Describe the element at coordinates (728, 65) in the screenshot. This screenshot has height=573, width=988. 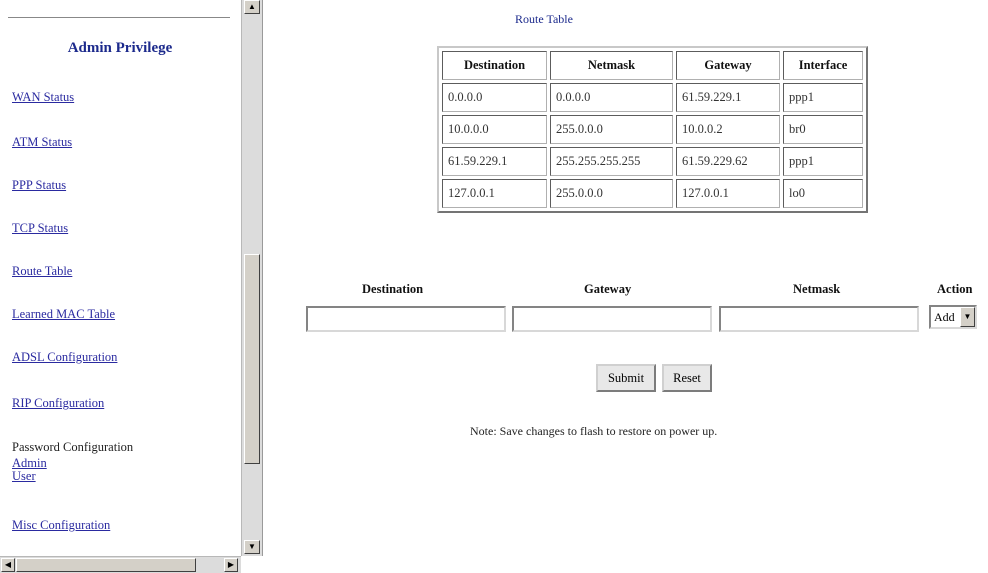
I see `column-header-gateway: Gateway` at that location.